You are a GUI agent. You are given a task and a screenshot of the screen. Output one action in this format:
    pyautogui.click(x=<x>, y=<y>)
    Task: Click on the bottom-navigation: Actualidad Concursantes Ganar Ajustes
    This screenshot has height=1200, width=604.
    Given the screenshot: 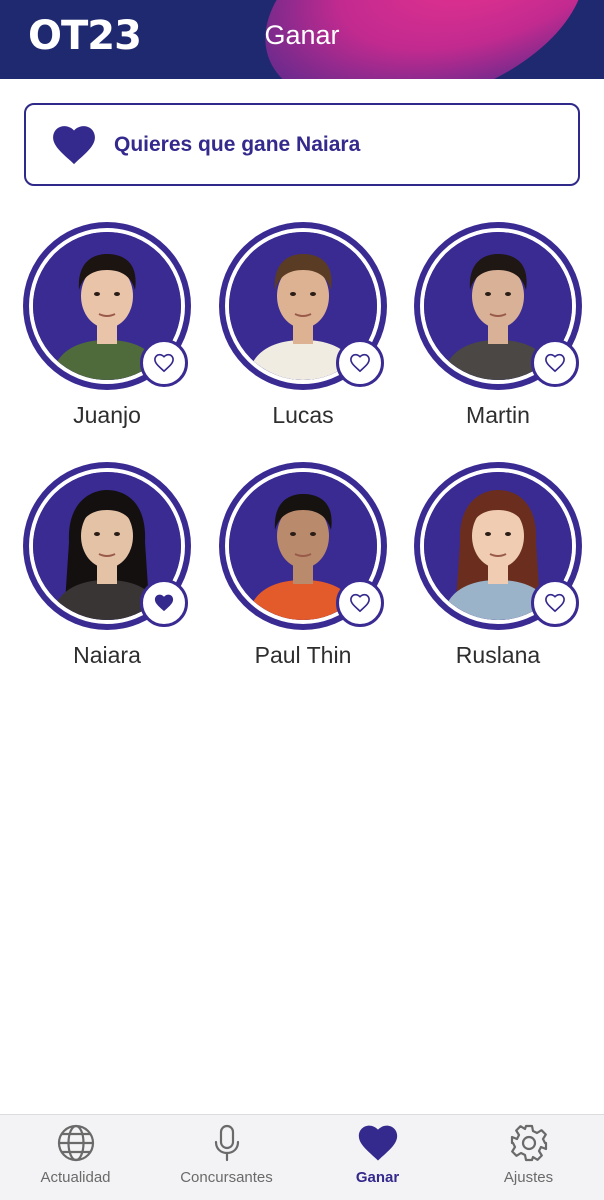 What is the action you would take?
    pyautogui.click(x=302, y=1157)
    